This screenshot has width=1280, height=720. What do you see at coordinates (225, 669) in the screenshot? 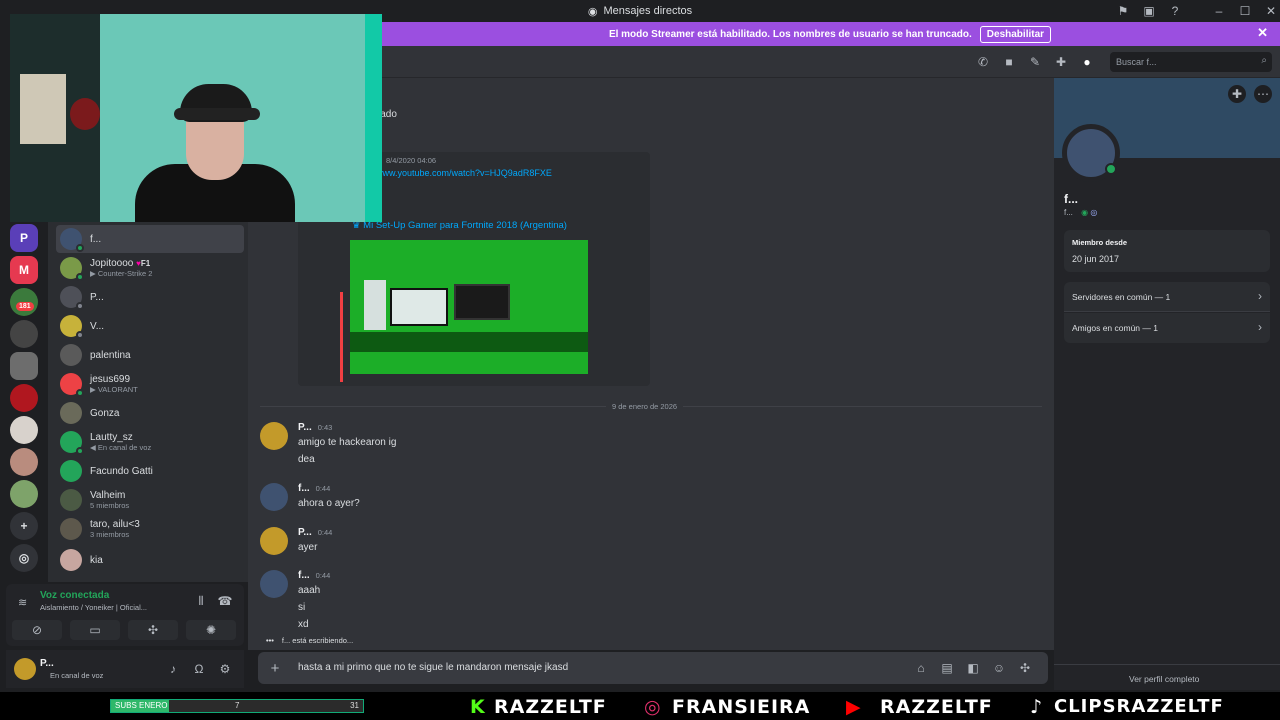
I see `settings-icon: ⚙` at bounding box center [225, 669].